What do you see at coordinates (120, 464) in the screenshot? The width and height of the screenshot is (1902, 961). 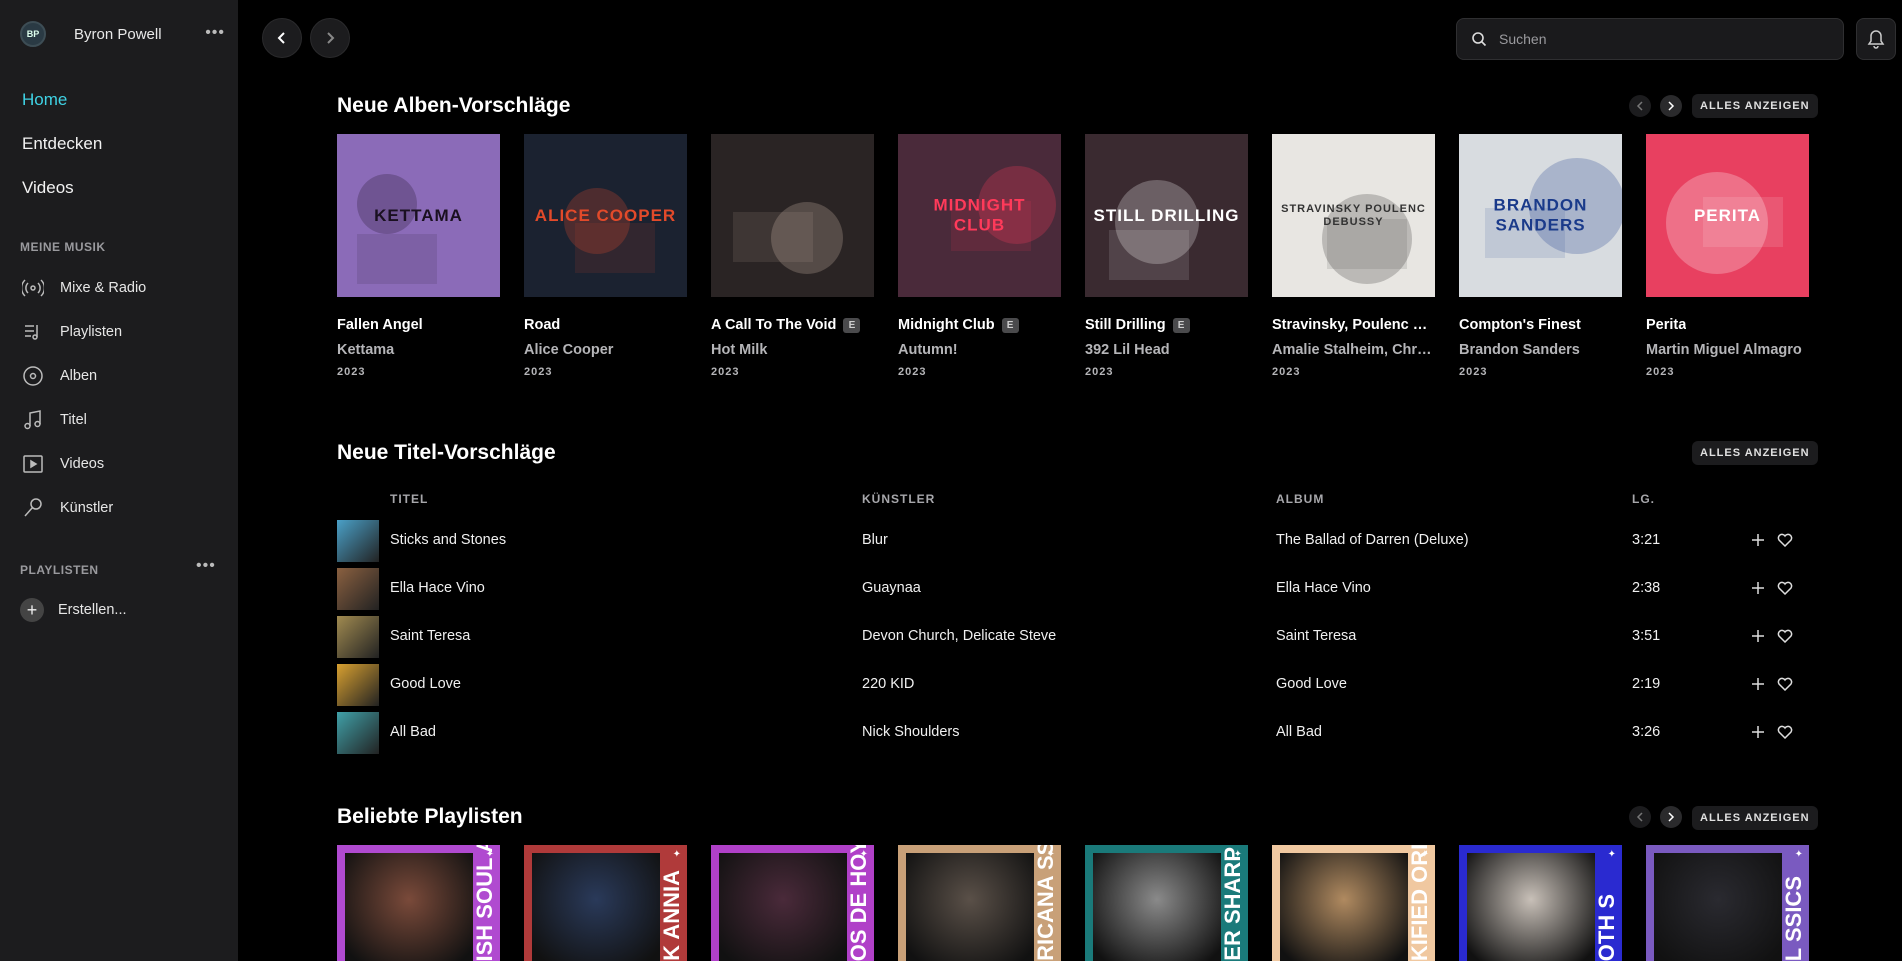 I see `sidebar-item-videos: Videos` at bounding box center [120, 464].